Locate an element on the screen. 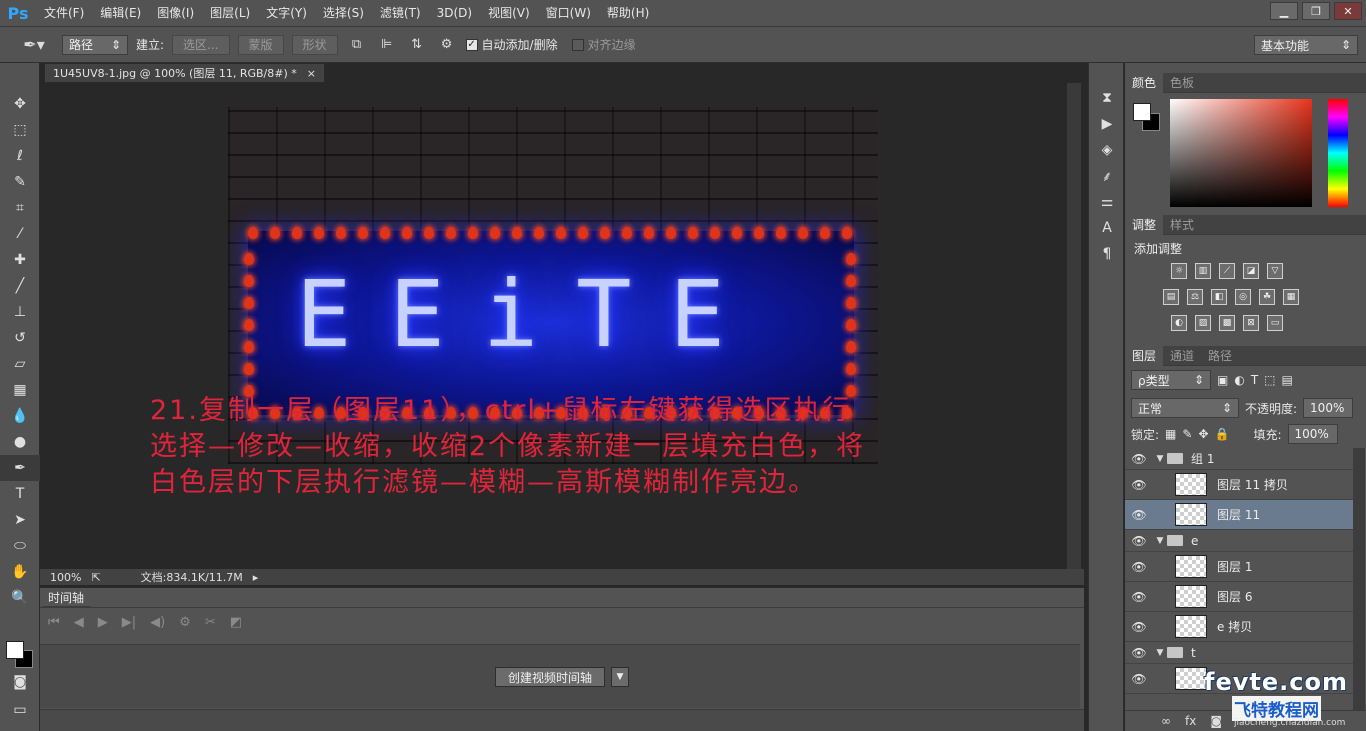 This screenshot has width=1366, height=731. color-balance-icon: ⚖ is located at coordinates (1195, 297).